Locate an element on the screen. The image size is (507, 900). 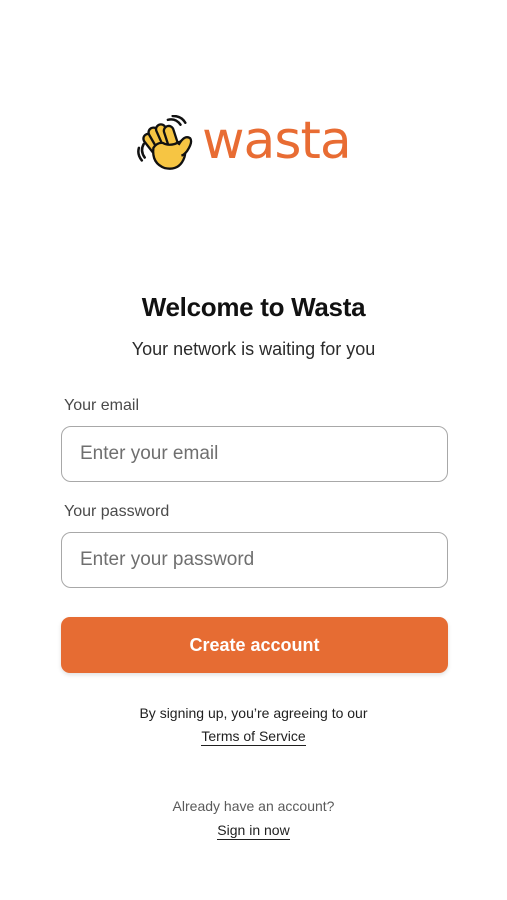
page-subtitle: Your network is waiting for you is located at coordinates (253, 349).